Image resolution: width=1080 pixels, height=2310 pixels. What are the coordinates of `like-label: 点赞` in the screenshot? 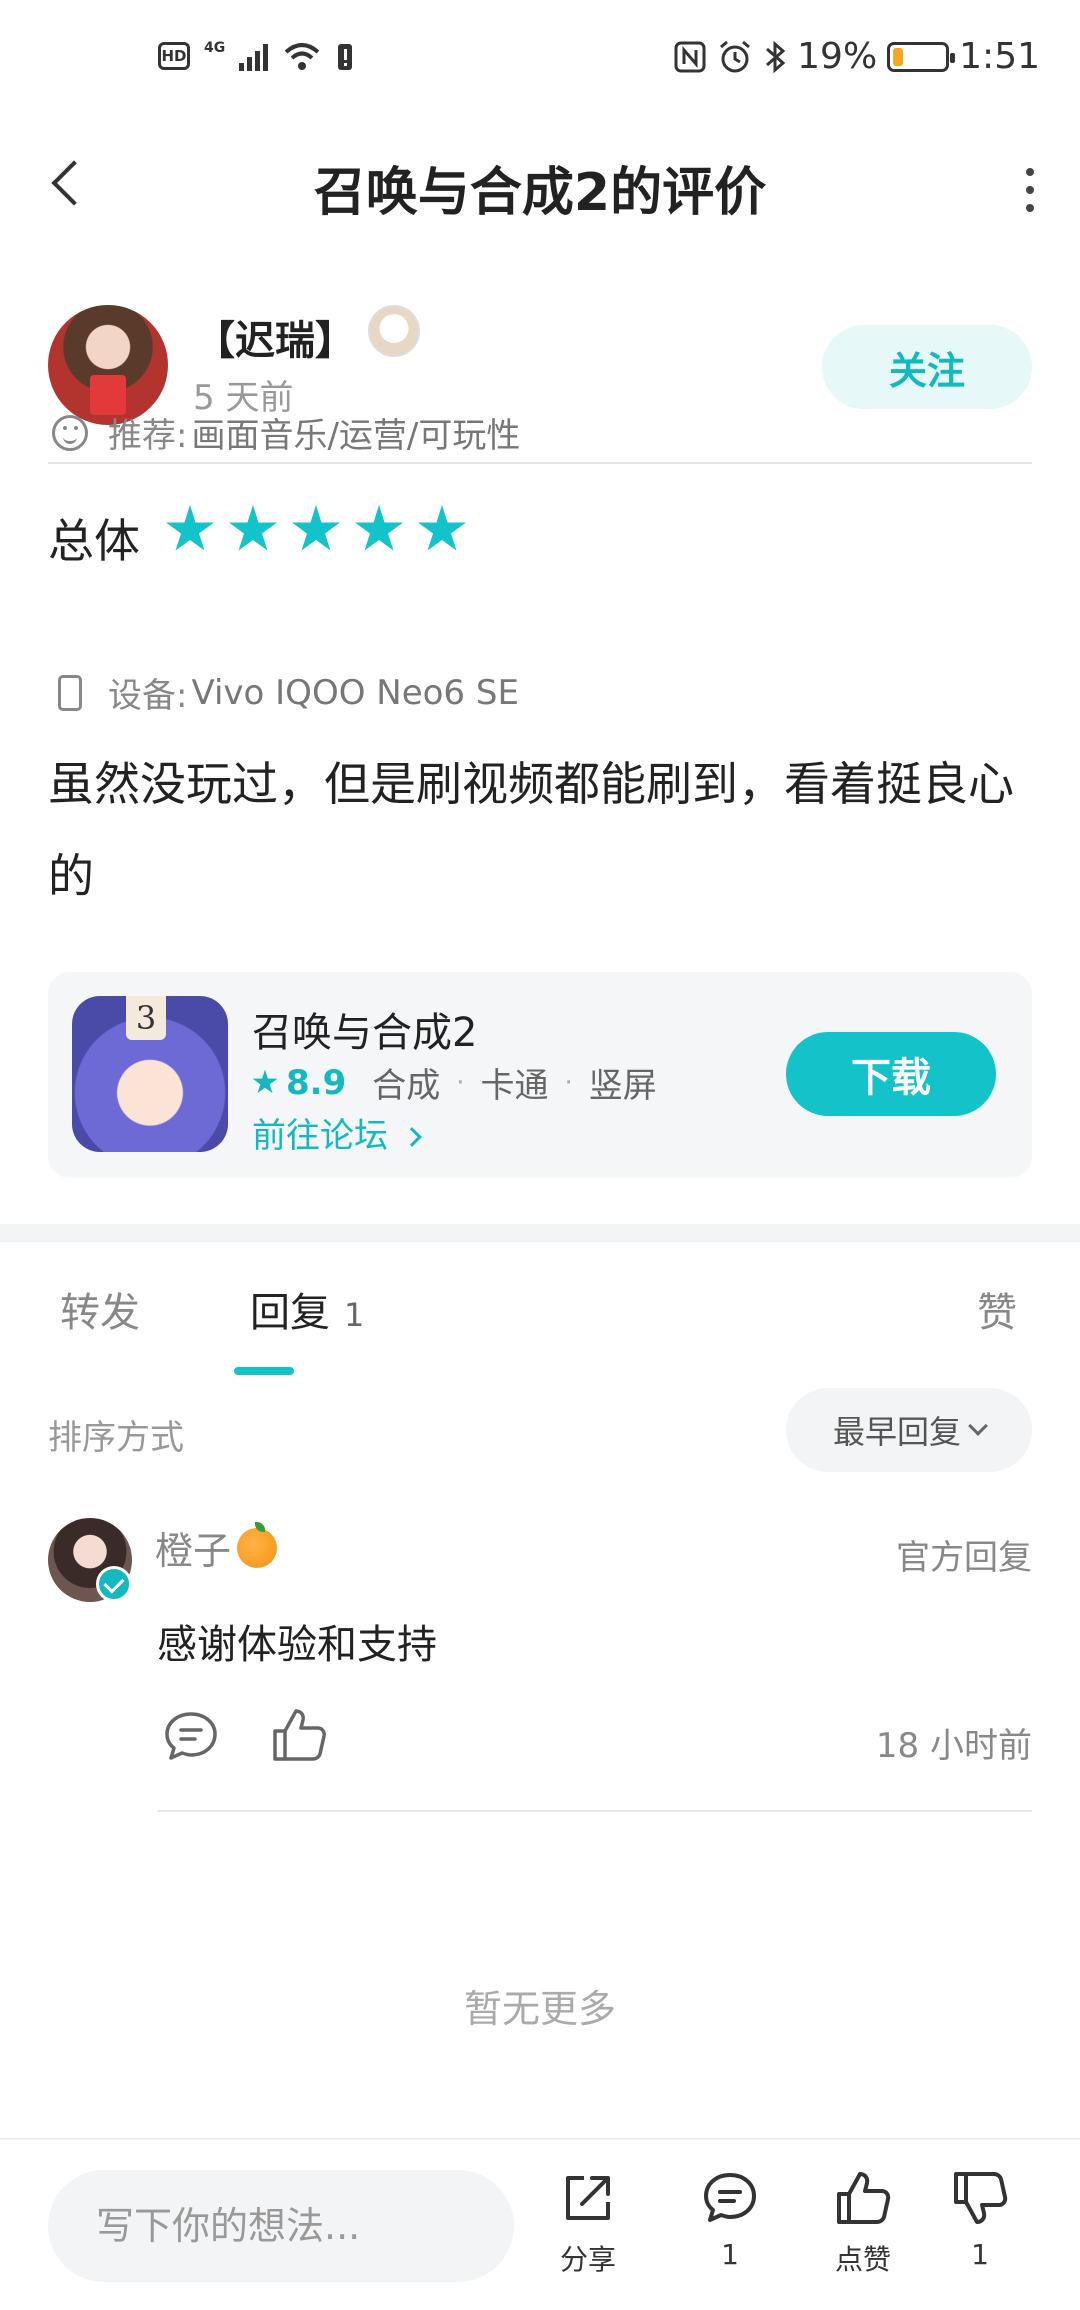 It's located at (862, 2259).